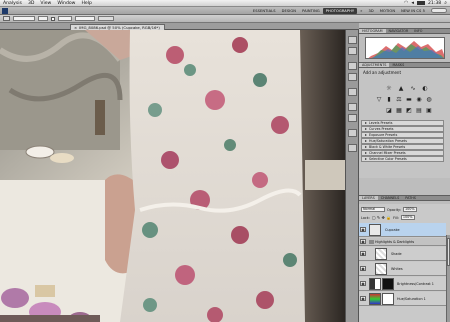  What do you see at coordinates (419, 111) in the screenshot?
I see `gradient-map-icon: ▤` at bounding box center [419, 111].